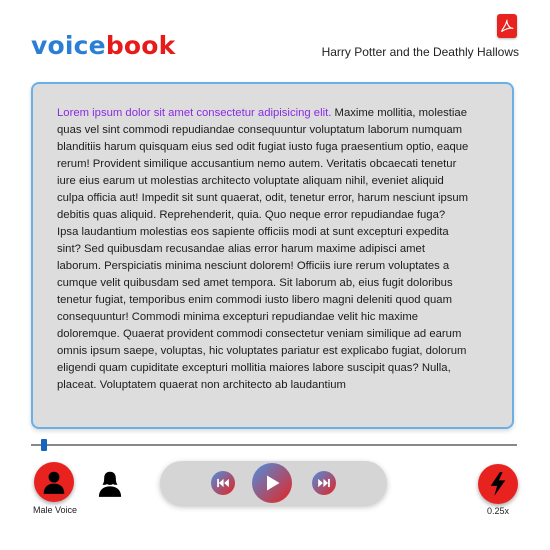 The width and height of the screenshot is (550, 550). I want to click on rewind-button, so click(223, 483).